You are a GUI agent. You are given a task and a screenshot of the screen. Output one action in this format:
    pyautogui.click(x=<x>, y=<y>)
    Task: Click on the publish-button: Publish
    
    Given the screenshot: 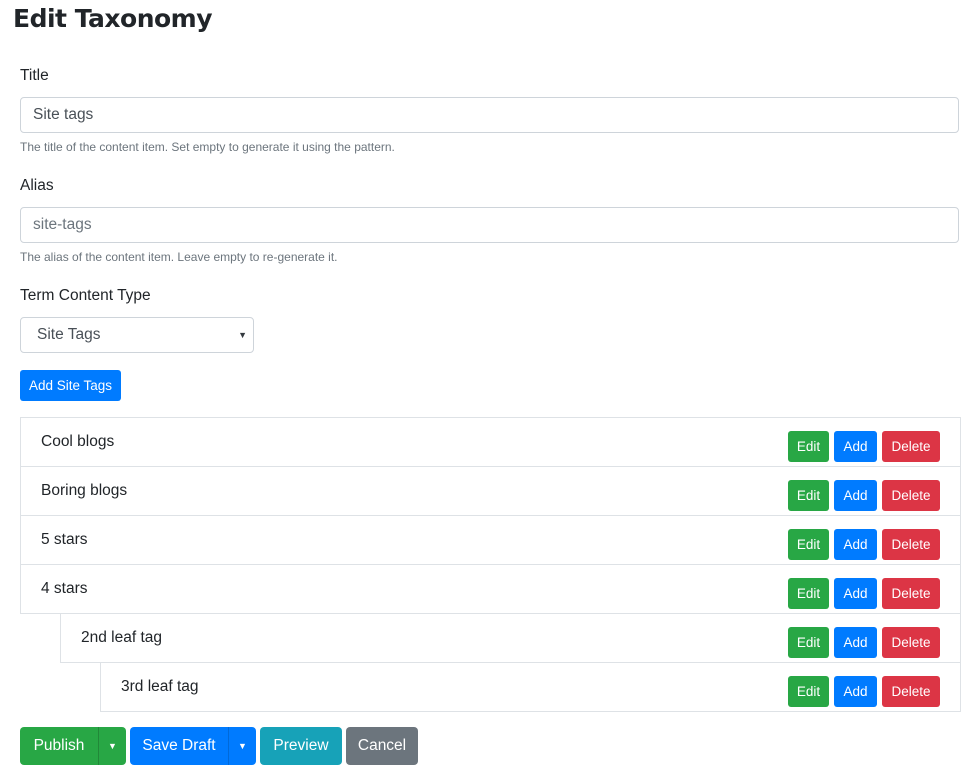 What is the action you would take?
    pyautogui.click(x=59, y=746)
    